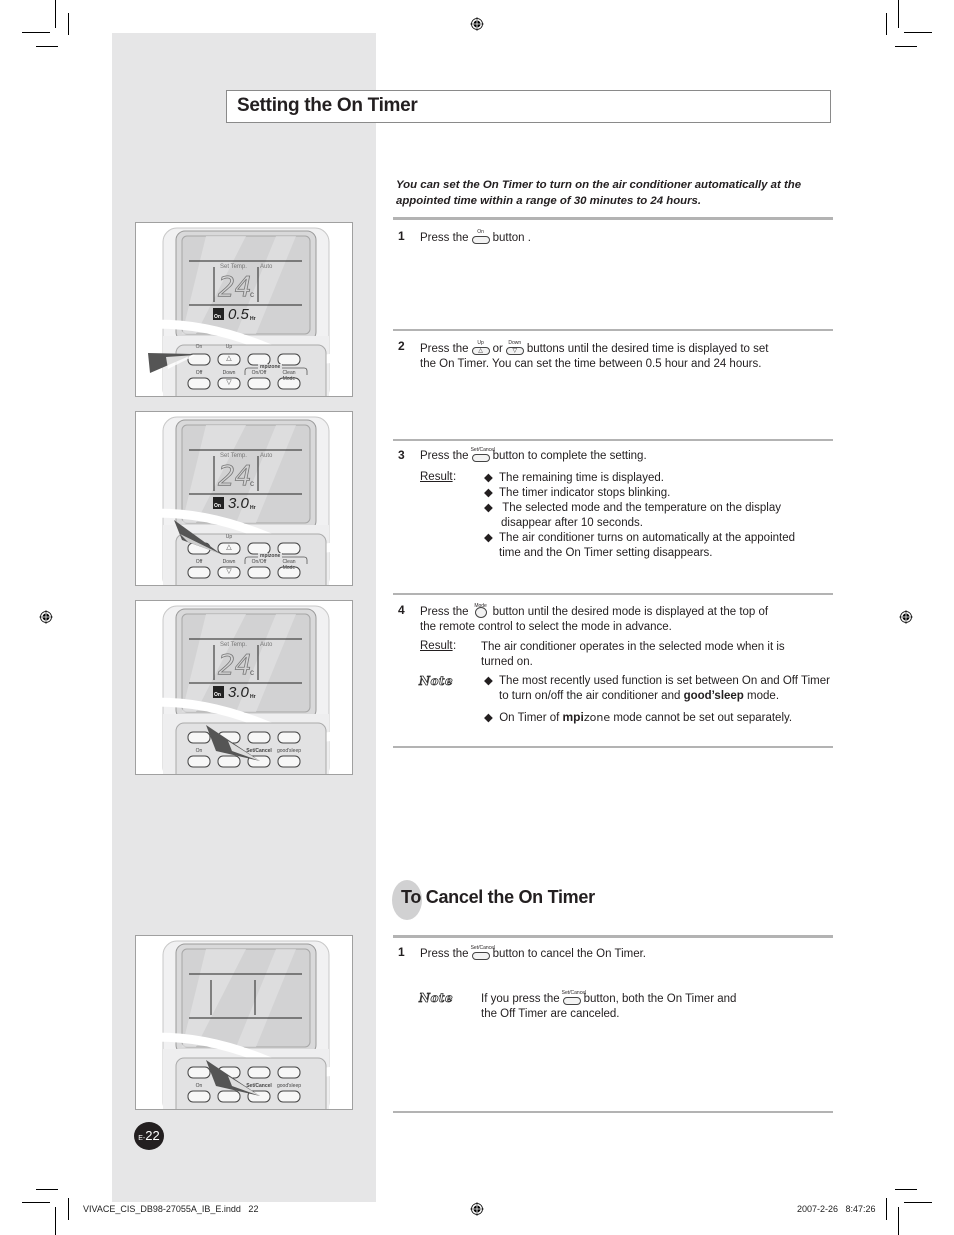 The width and height of the screenshot is (954, 1235). I want to click on remote-control-figure: On Set/Cancel good'sleep, so click(244, 1022).